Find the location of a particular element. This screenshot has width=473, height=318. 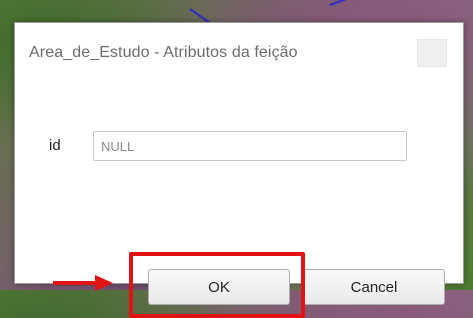

arrow-right-icon is located at coordinates (104, 283).